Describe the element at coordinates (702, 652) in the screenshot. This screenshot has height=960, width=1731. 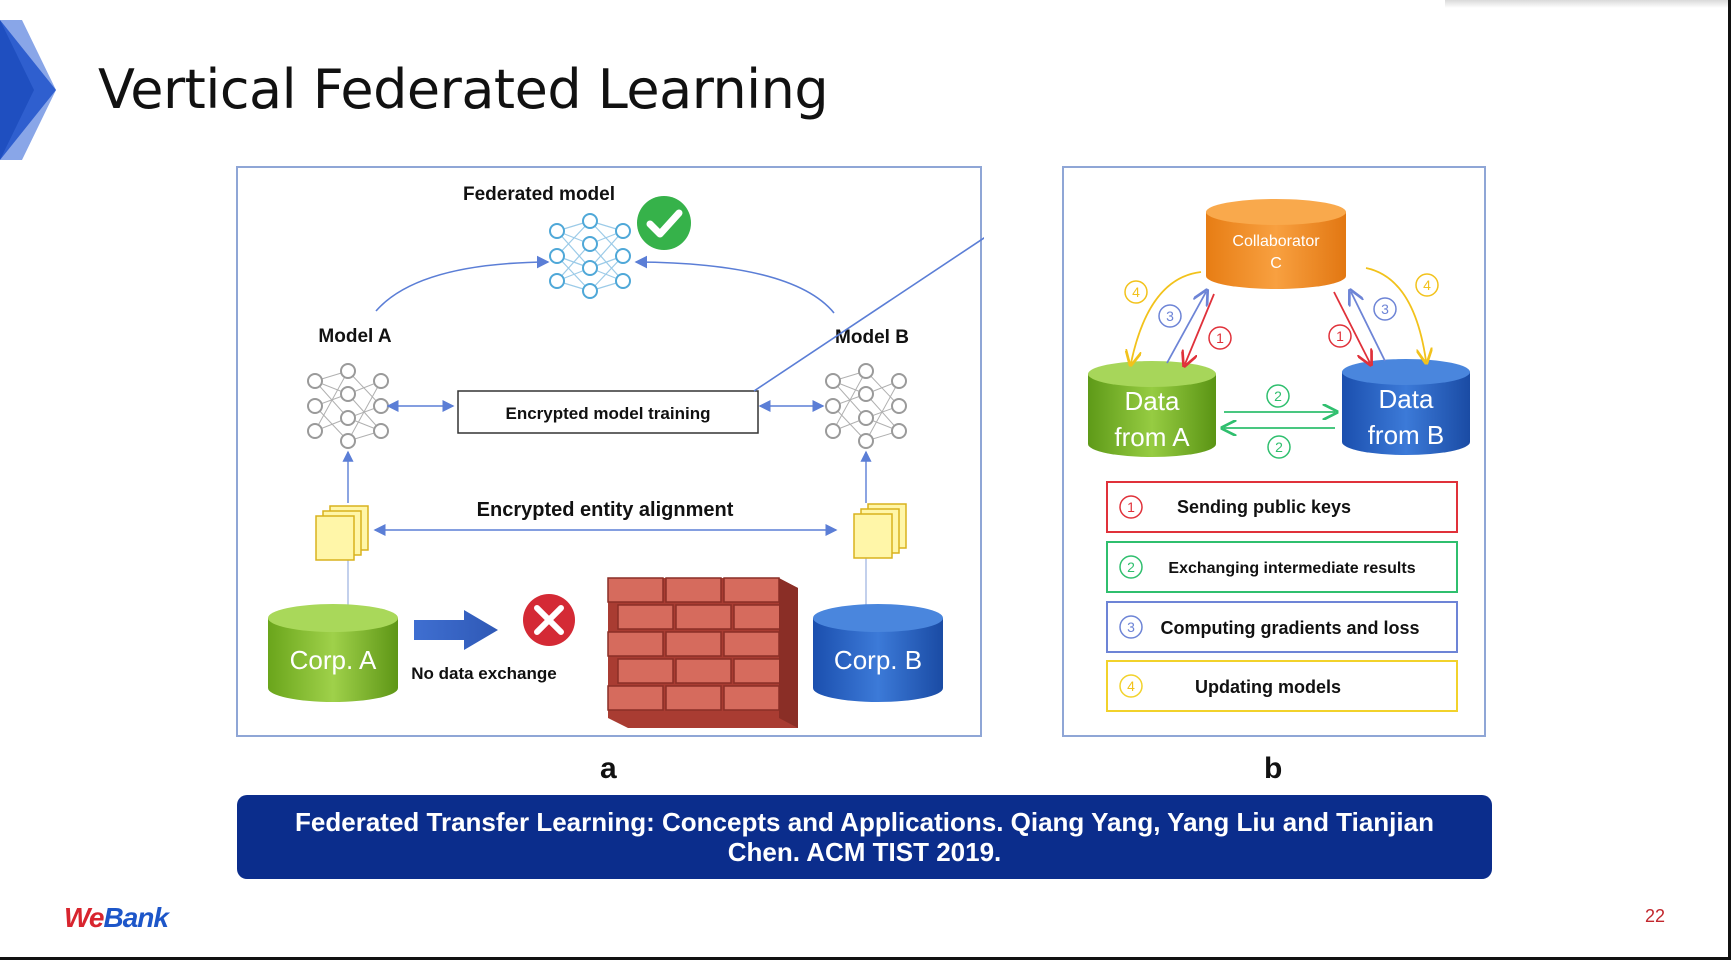
I see `brick-wall-icon` at that location.